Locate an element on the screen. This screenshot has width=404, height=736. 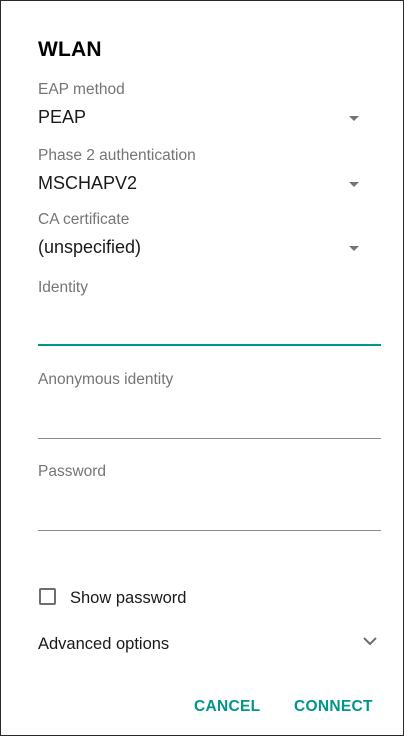
anonymous-identity-underline is located at coordinates (209, 438).